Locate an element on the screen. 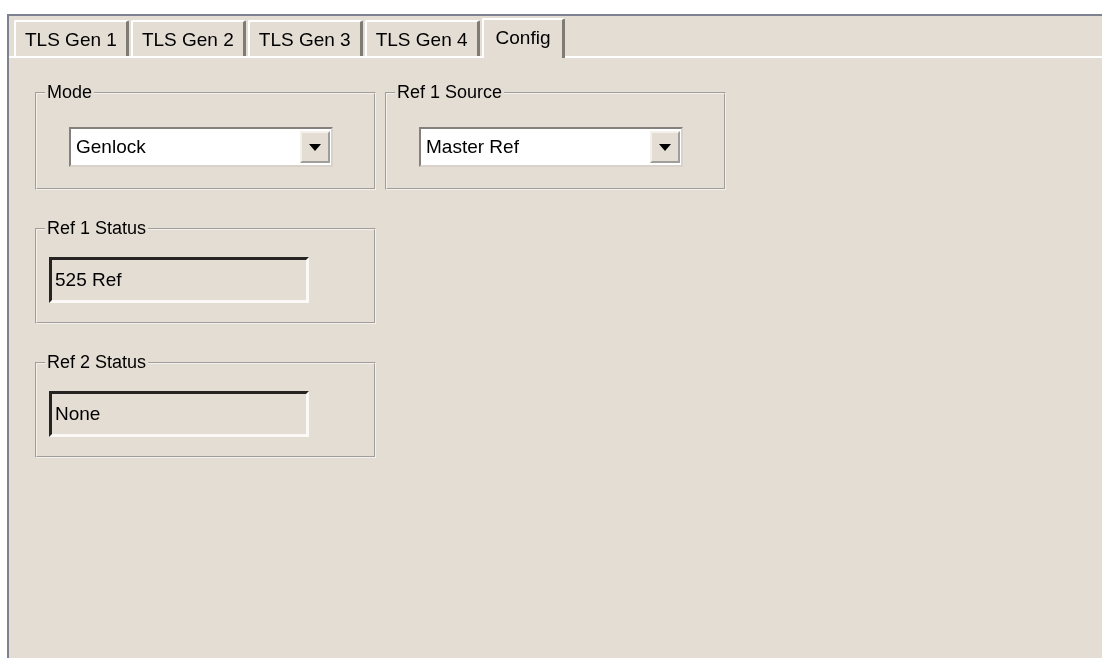 This screenshot has width=1102, height=658. tab: TLS Gen 1 is located at coordinates (71, 38).